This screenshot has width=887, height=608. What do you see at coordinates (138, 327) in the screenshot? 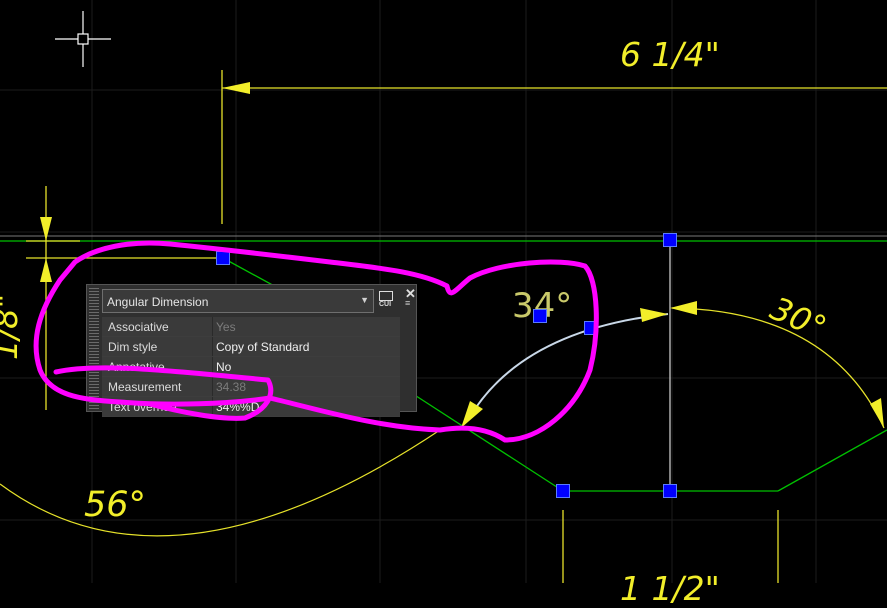
I see `property-key: Associative` at bounding box center [138, 327].